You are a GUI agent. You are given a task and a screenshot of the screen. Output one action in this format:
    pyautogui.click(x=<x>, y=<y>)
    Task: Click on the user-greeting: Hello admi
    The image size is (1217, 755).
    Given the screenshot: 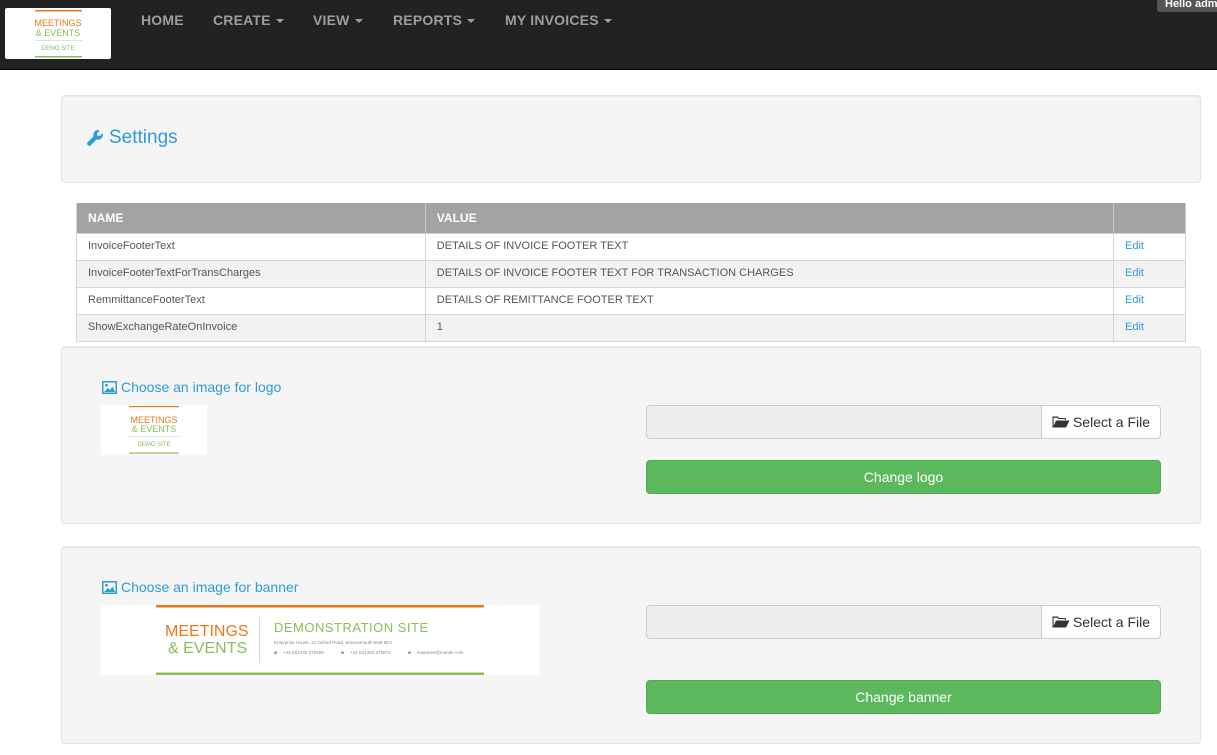 What is the action you would take?
    pyautogui.click(x=1187, y=6)
    